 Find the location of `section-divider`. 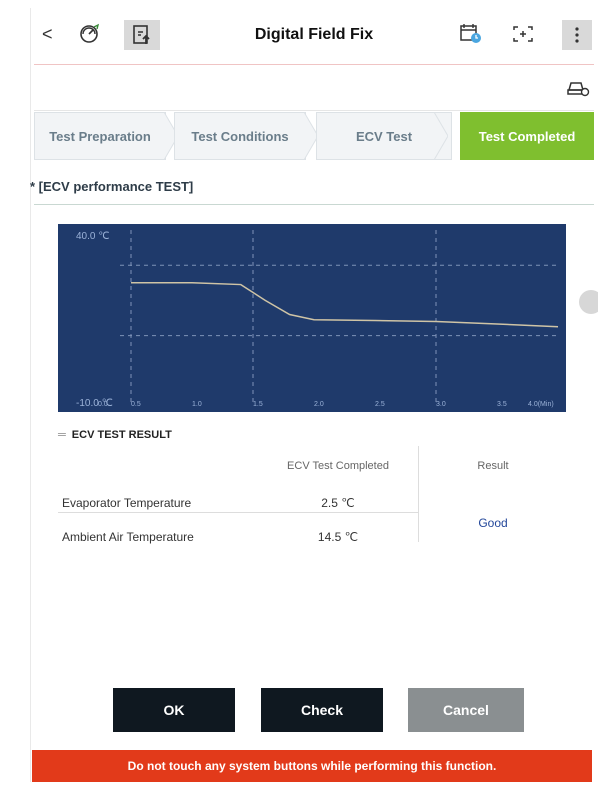

section-divider is located at coordinates (314, 204).